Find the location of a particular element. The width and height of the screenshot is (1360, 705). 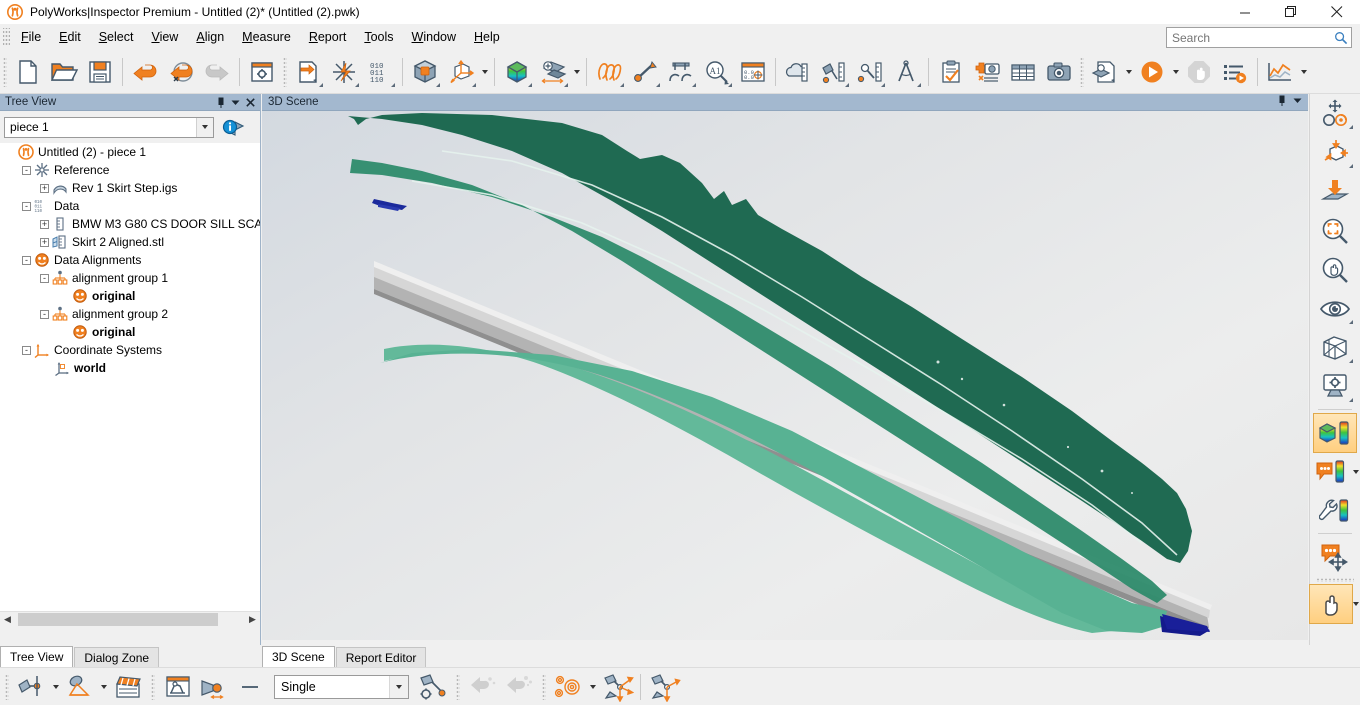

tab-dialog-zone: Dialog Zone is located at coordinates (117, 657).